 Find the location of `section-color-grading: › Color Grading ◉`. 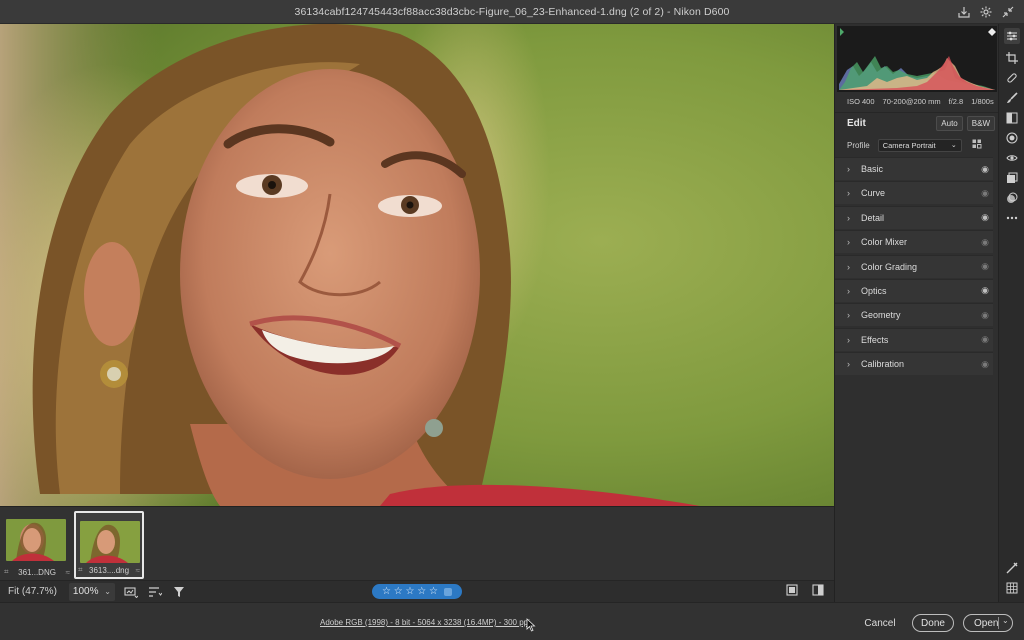

section-color-grading: › Color Grading ◉ is located at coordinates (914, 266).